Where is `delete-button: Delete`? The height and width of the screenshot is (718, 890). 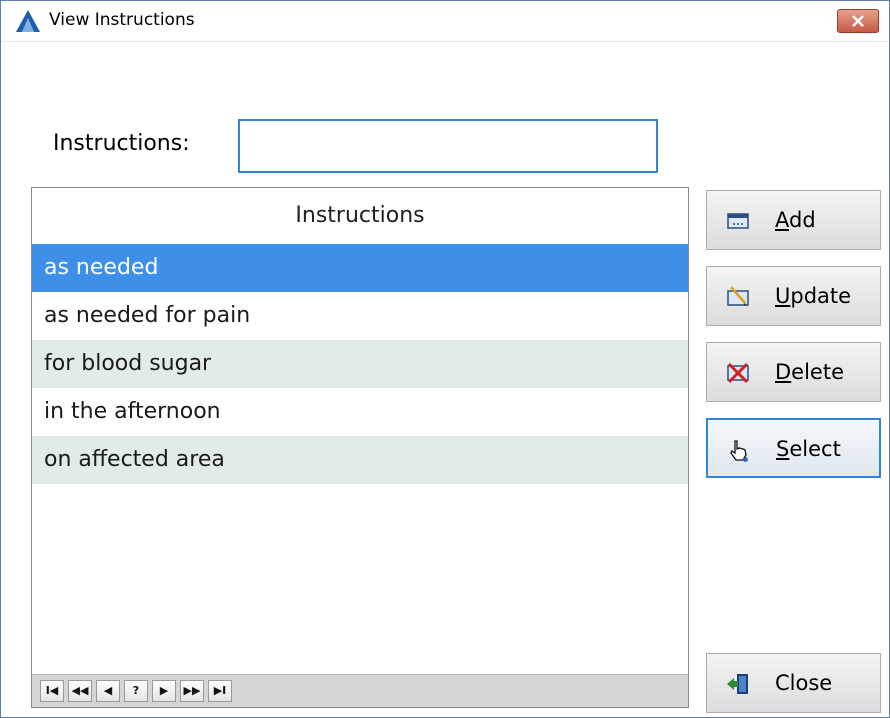
delete-button: Delete is located at coordinates (793, 372).